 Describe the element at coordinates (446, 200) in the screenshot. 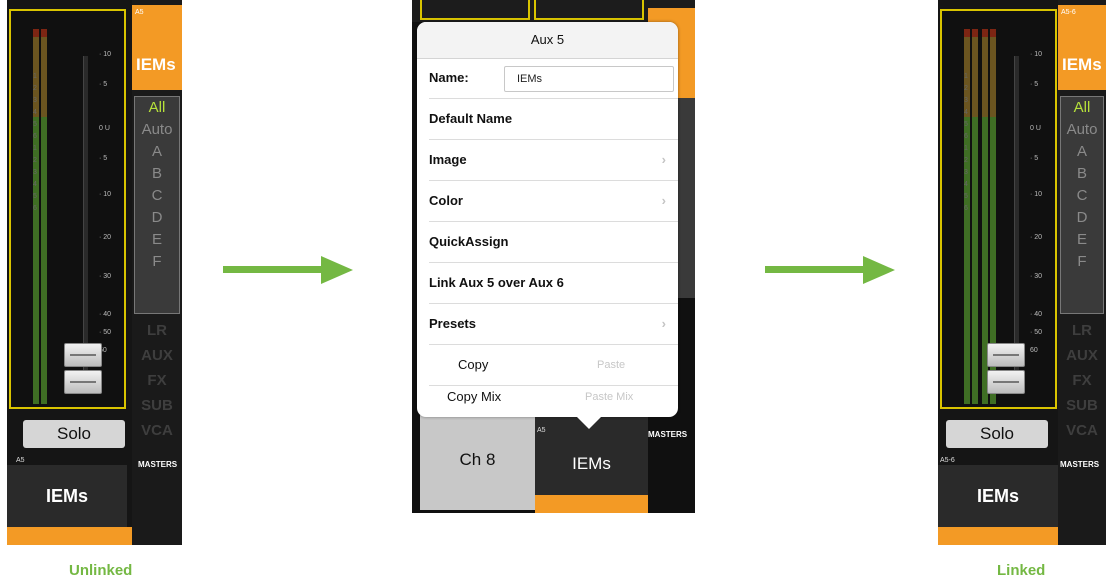

I see `row-label: Color` at that location.